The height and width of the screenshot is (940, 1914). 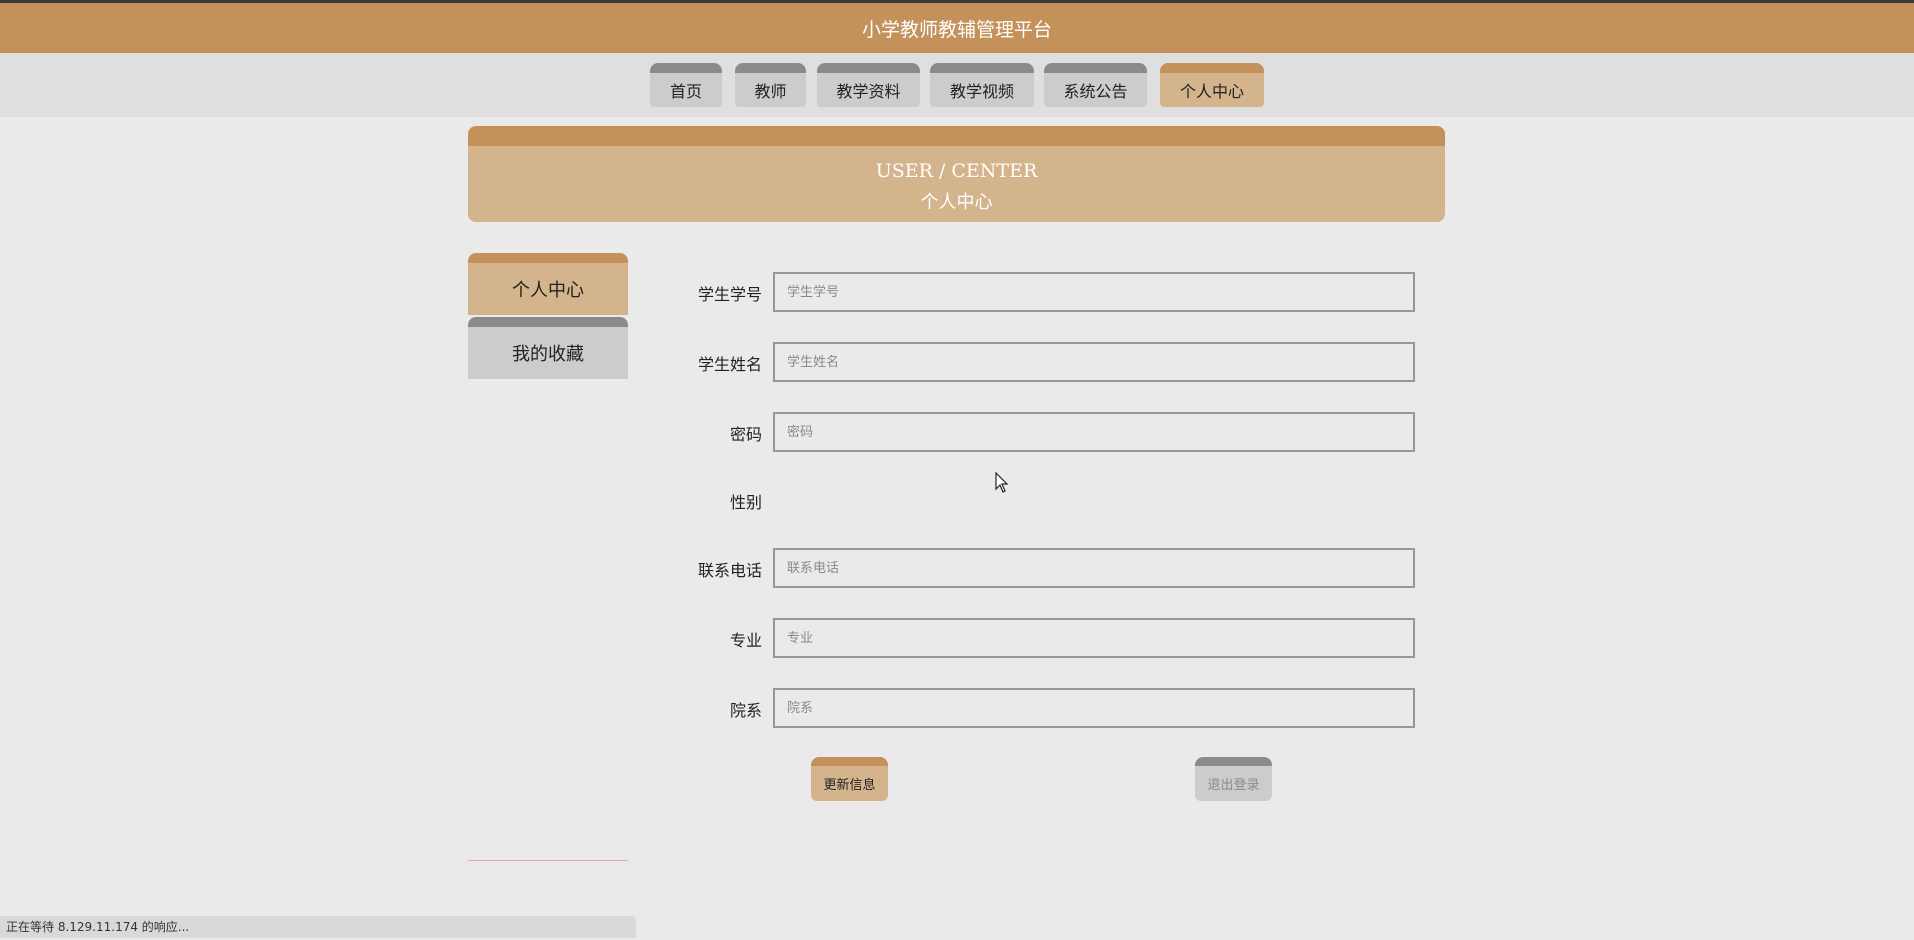 I want to click on nav-teaching-videos: 教学视频, so click(x=982, y=85).